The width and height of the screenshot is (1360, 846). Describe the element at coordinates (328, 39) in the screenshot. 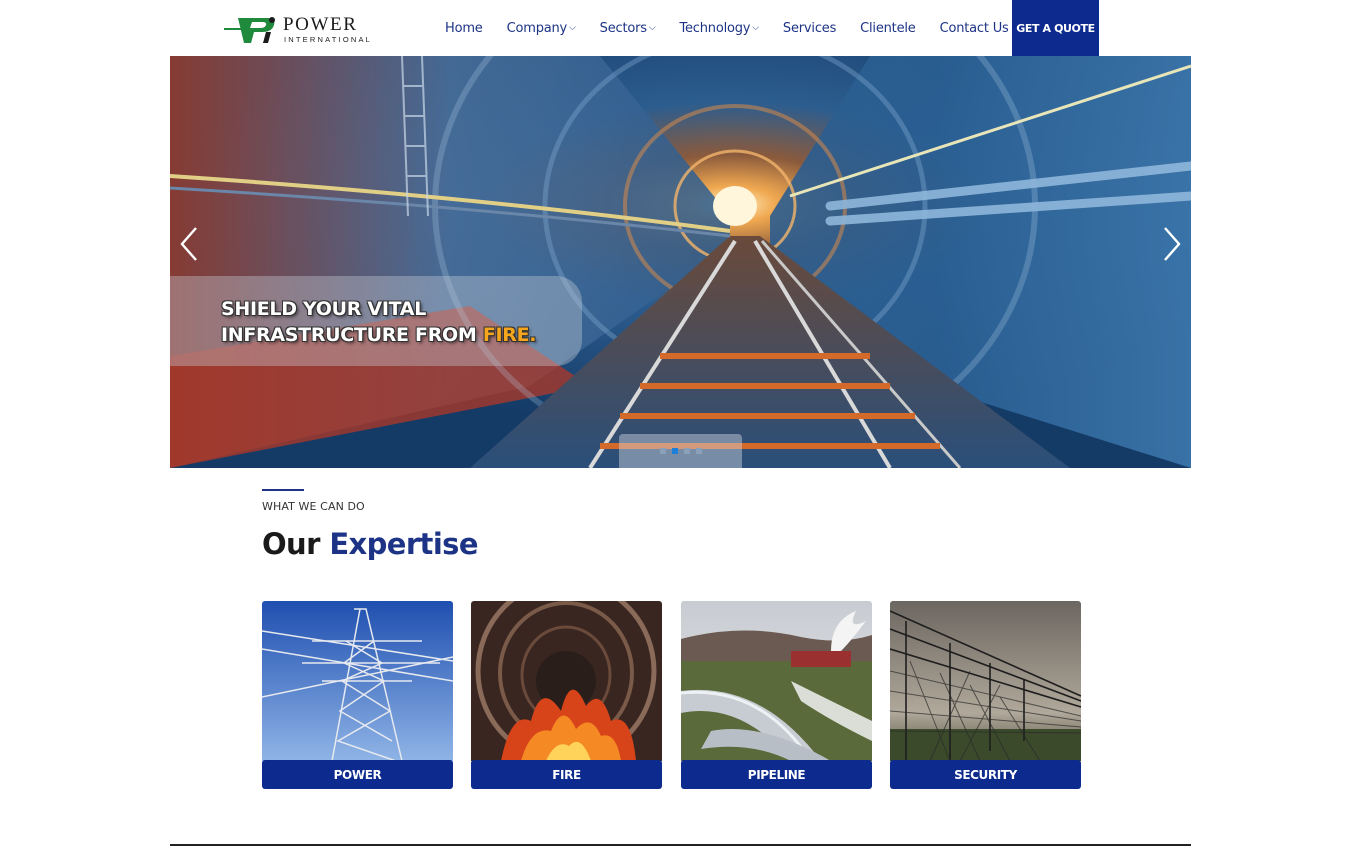

I see `brand-tagline: INTERNATIONAL` at that location.